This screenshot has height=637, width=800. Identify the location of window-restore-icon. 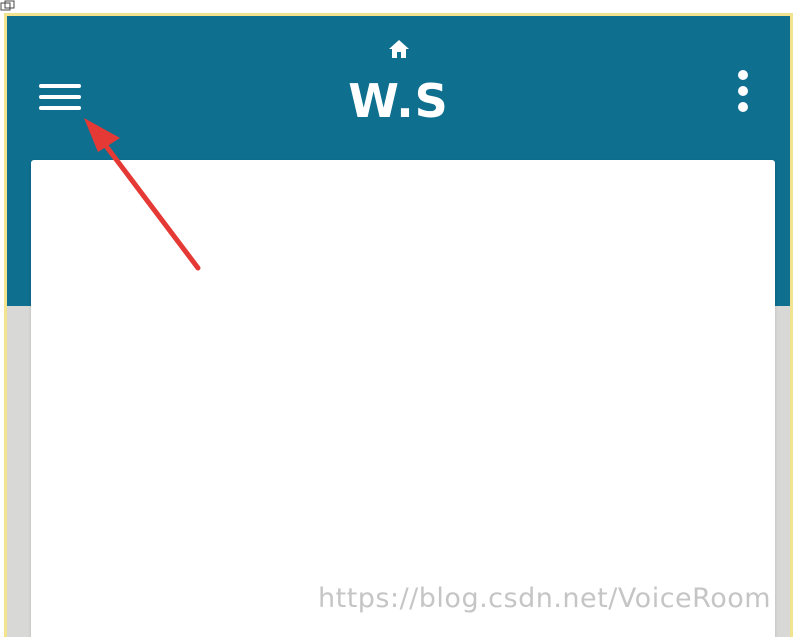
(7, 5).